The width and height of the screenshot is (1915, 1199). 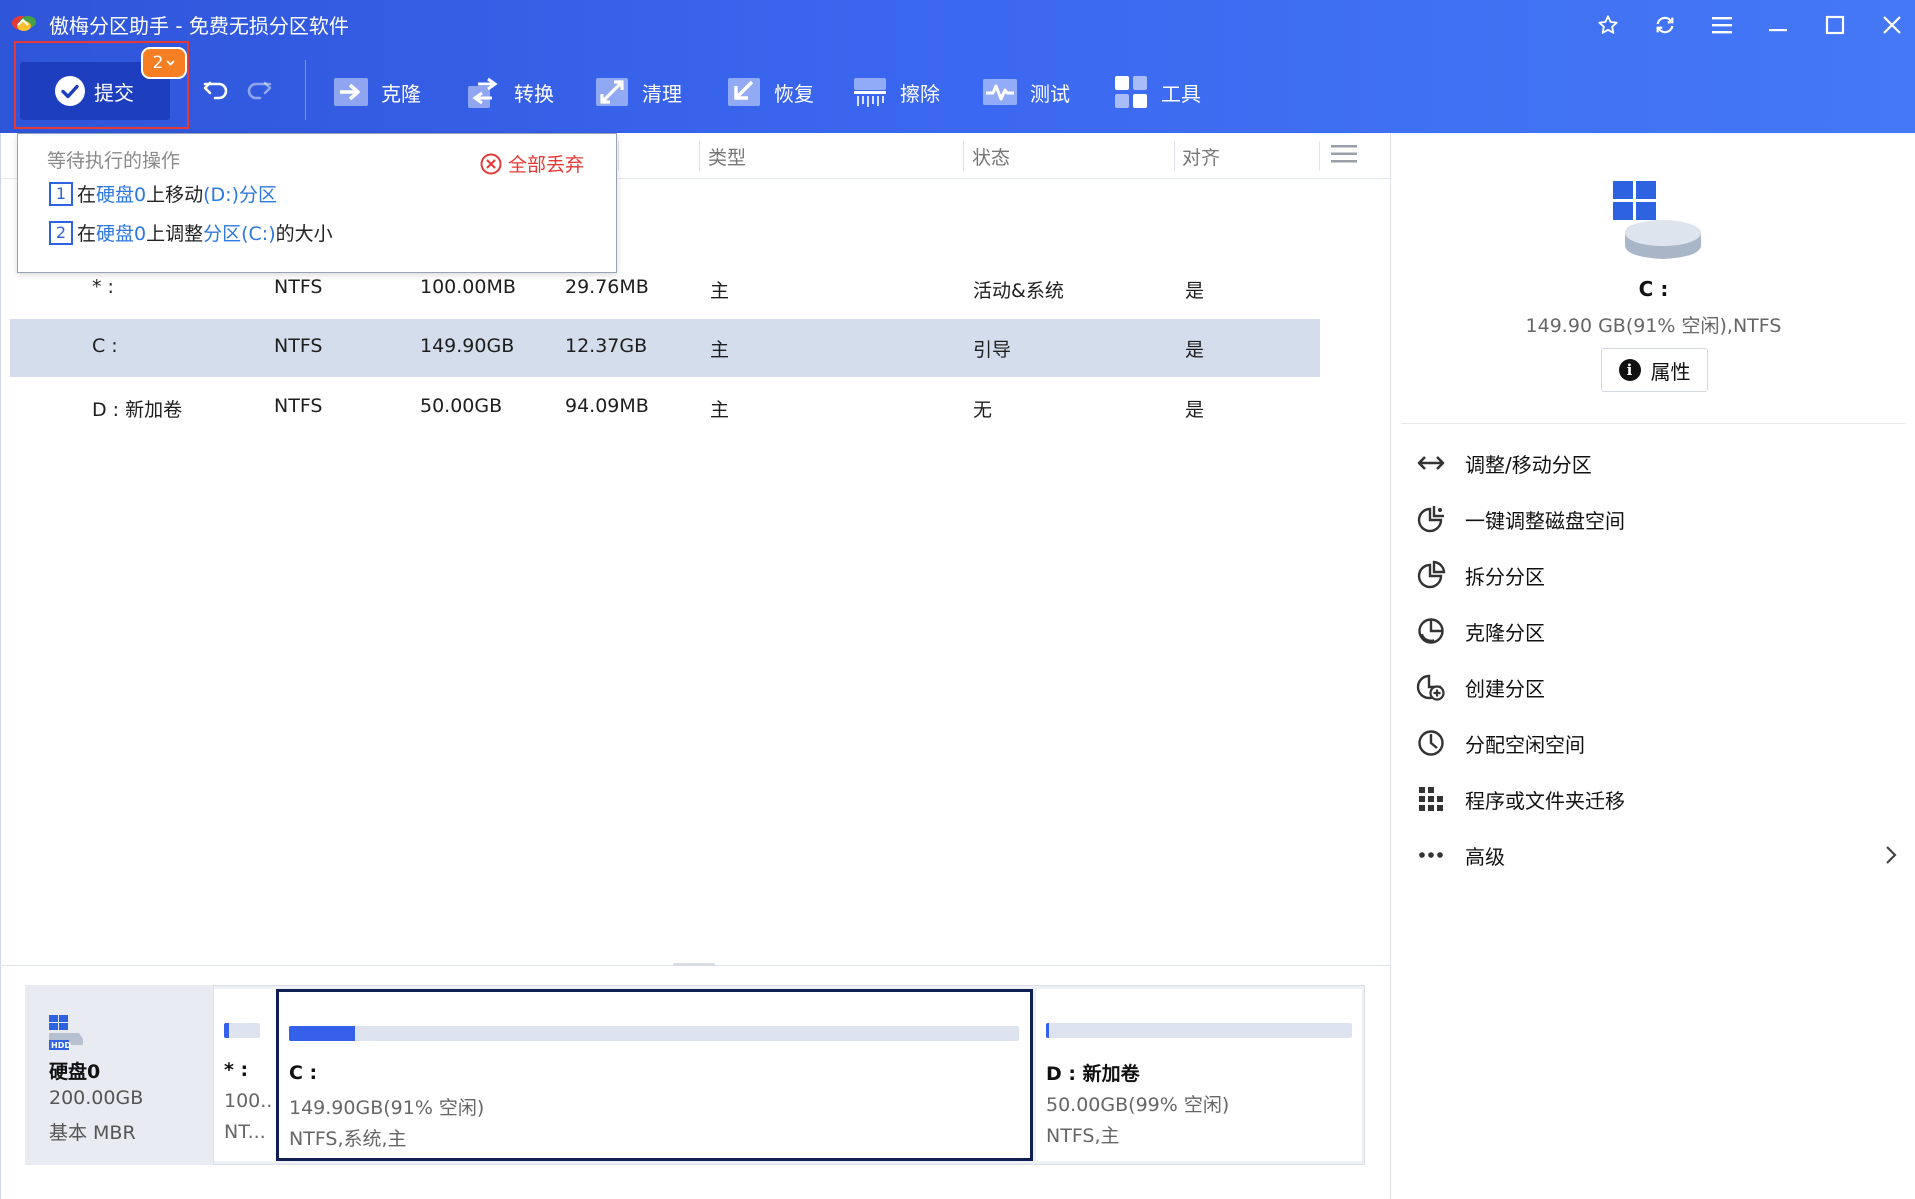 I want to click on redo-icon, so click(x=258, y=90).